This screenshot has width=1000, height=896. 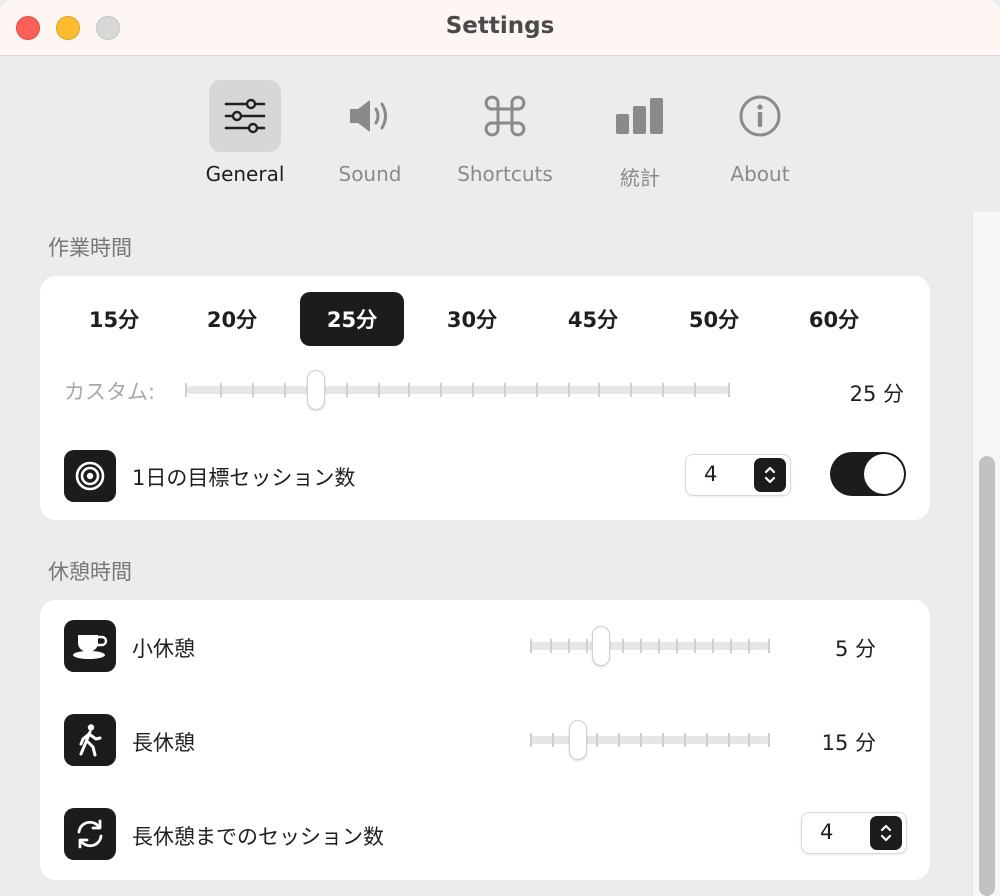 I want to click on preset-30: 30分, so click(x=472, y=319).